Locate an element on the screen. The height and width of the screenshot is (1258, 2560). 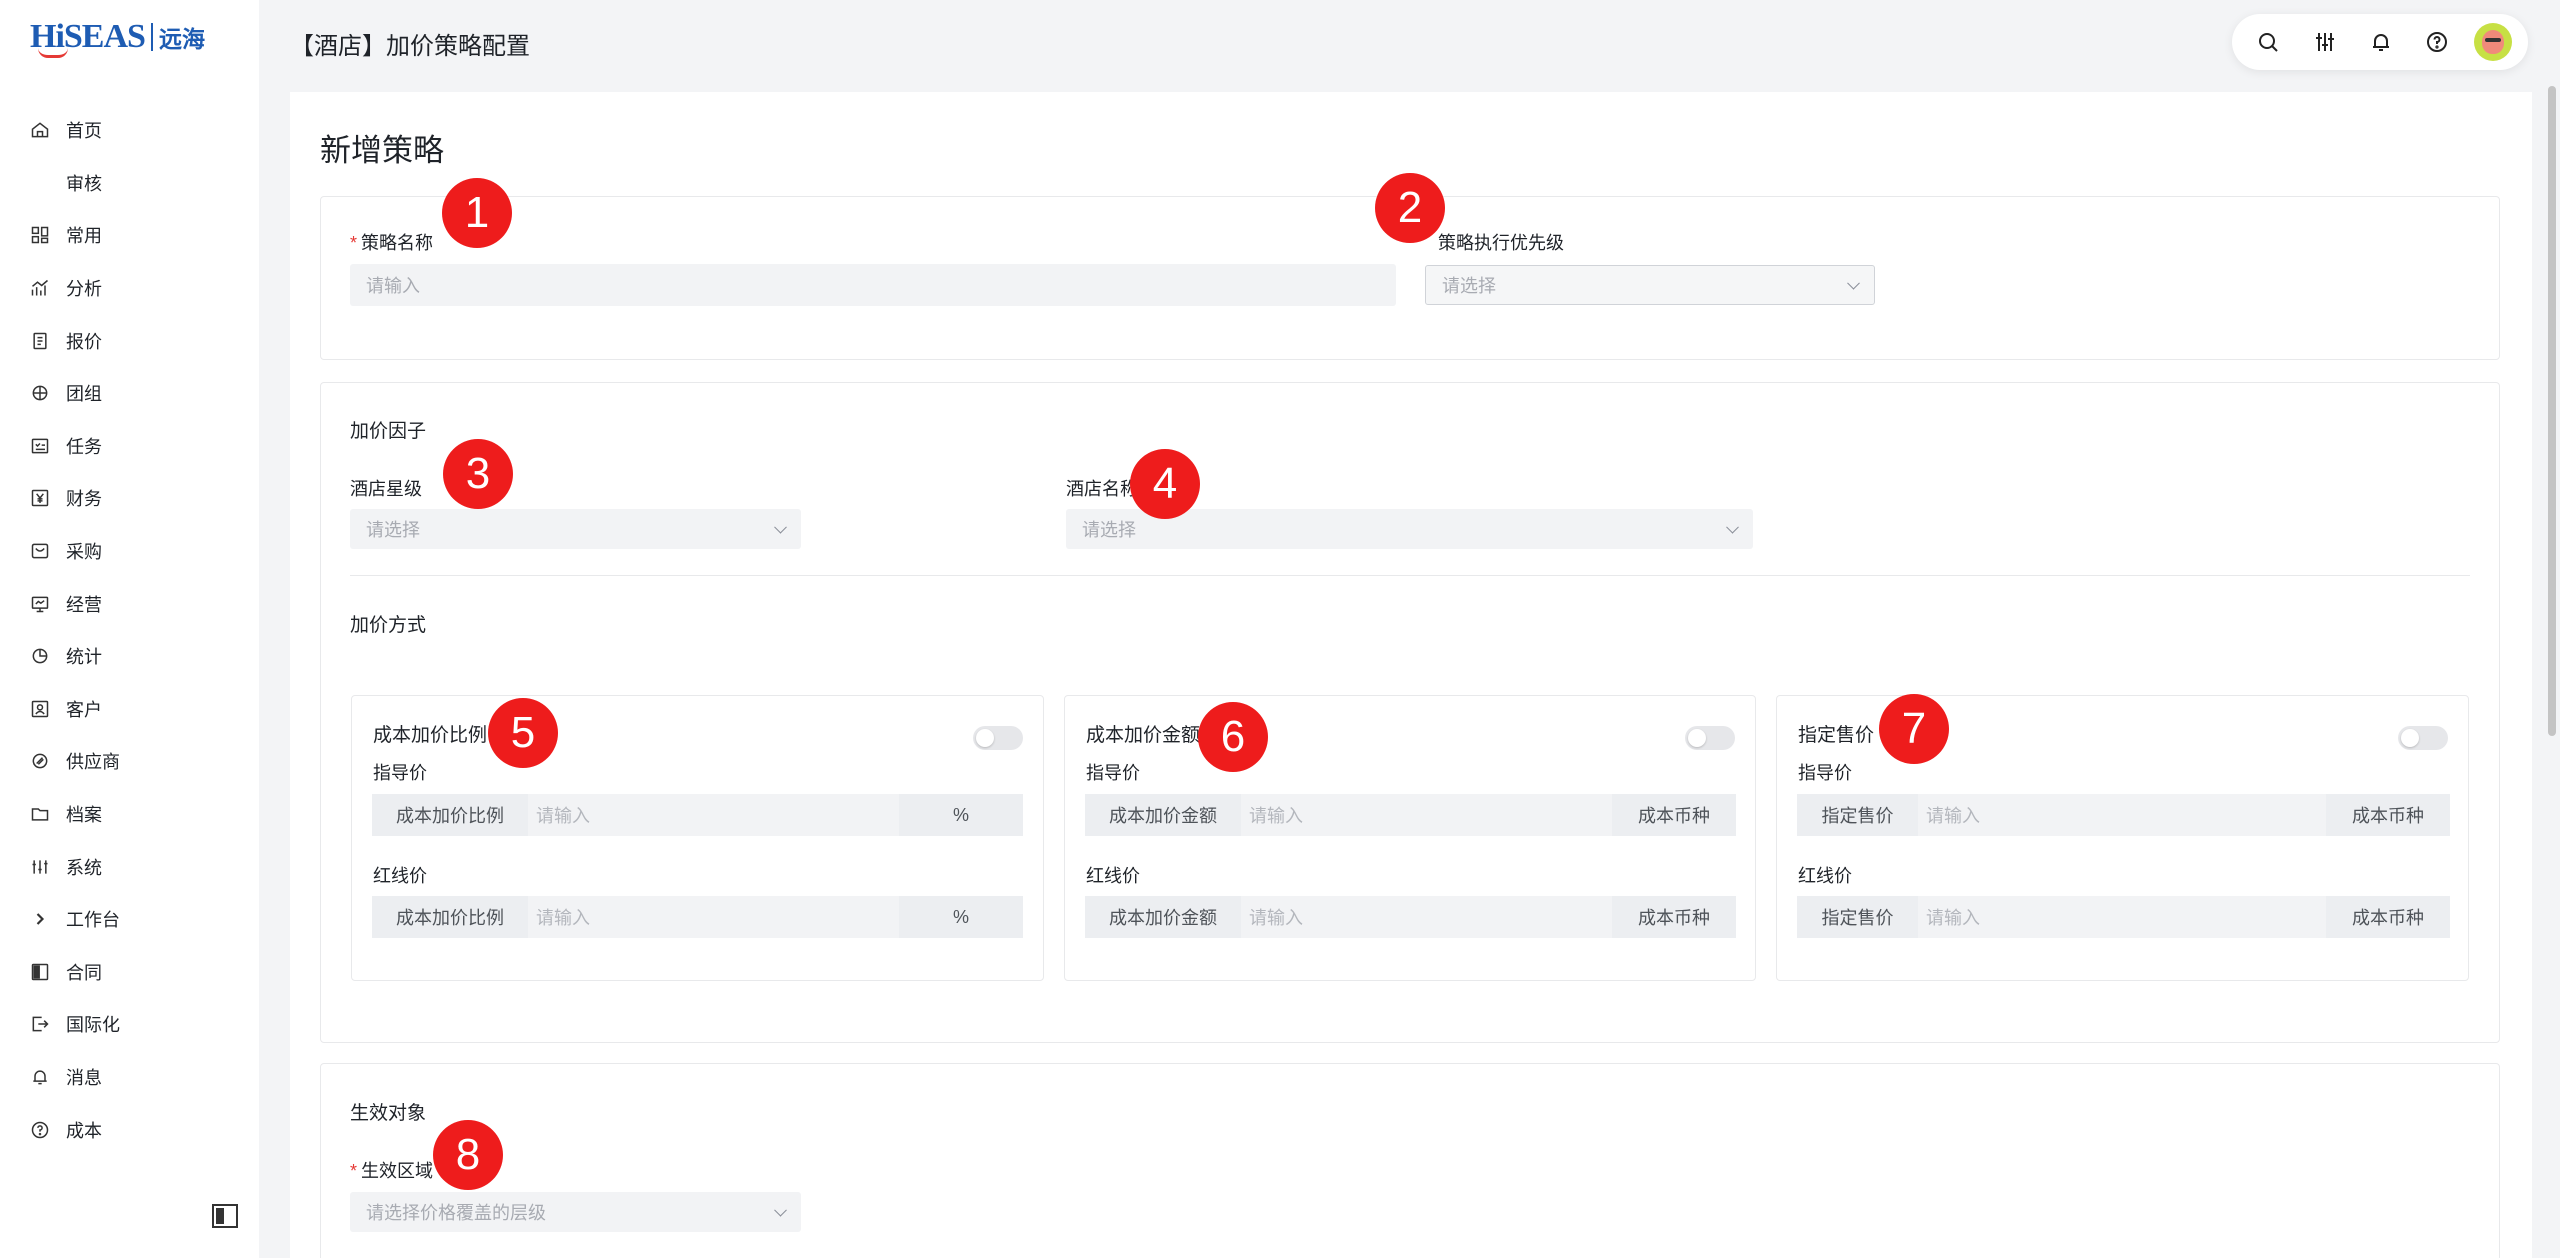
sidebar-item-quote: 报价 is located at coordinates (129, 340).